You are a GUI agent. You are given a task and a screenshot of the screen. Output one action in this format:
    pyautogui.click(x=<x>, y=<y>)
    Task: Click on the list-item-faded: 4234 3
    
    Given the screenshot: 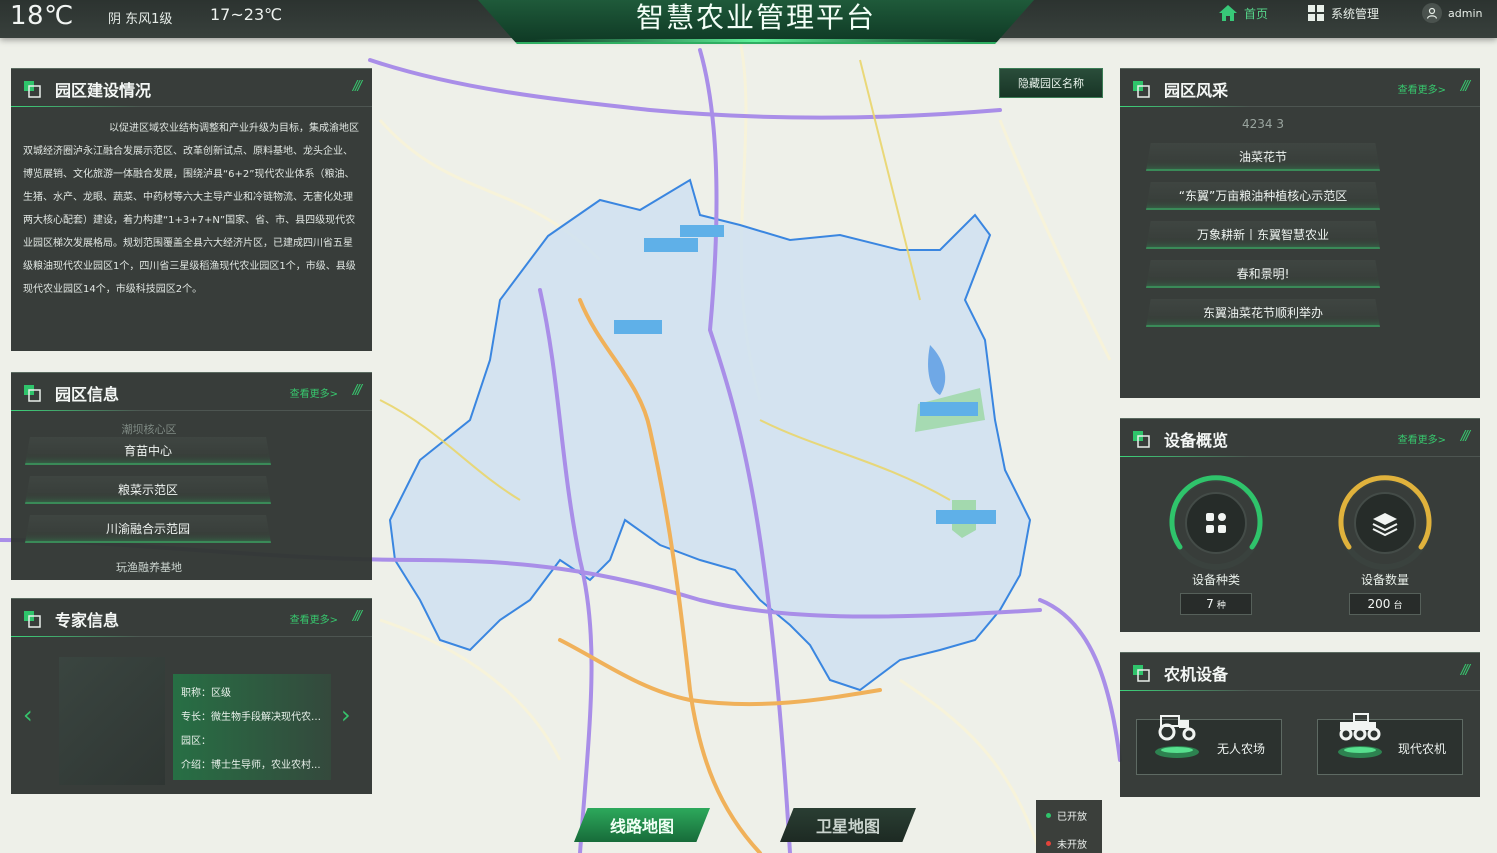 What is the action you would take?
    pyautogui.click(x=1263, y=124)
    